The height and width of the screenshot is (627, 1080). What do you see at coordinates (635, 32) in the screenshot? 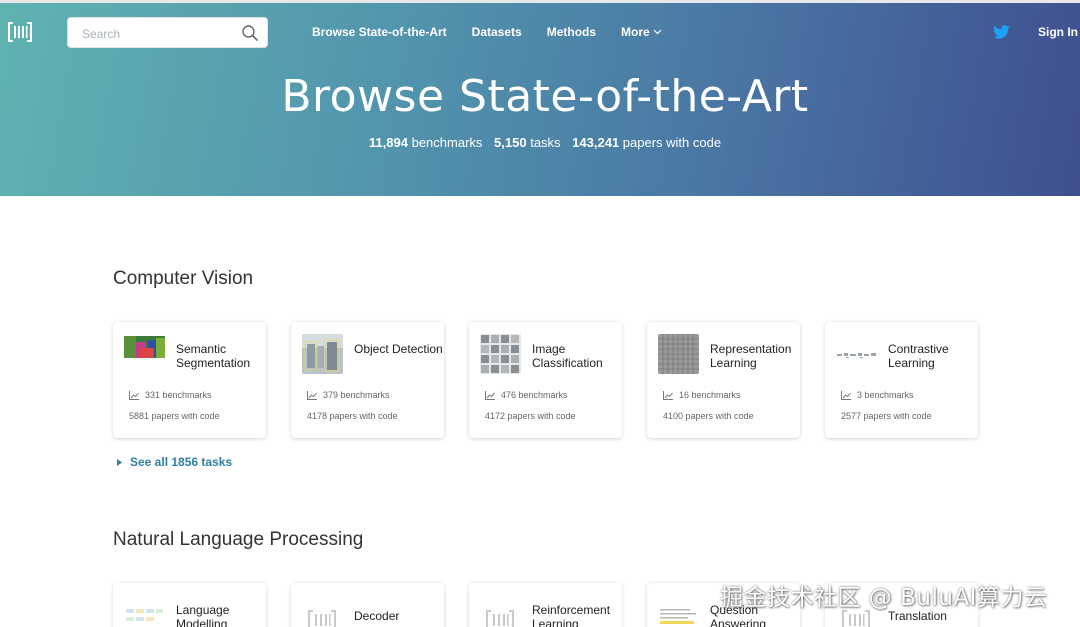
I see `nav-more-label: More` at bounding box center [635, 32].